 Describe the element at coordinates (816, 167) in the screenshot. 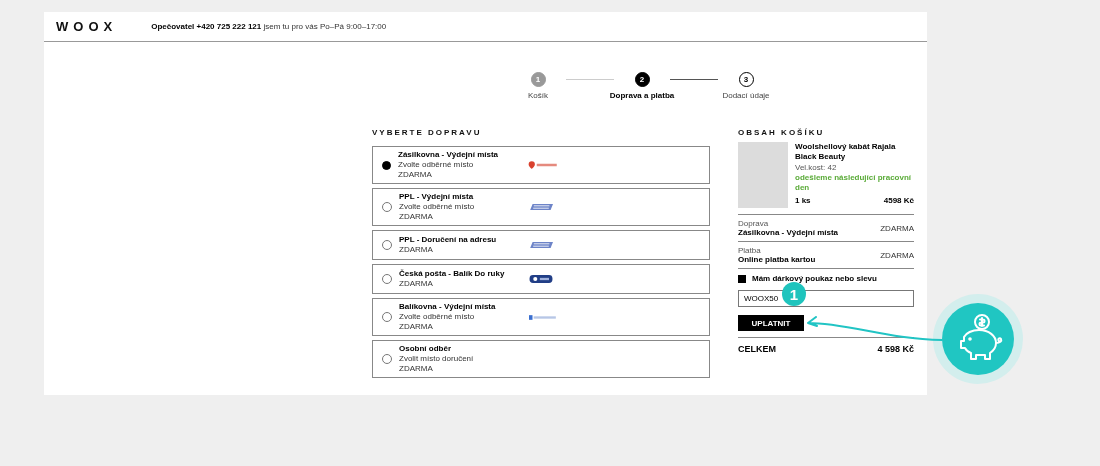

I see `product-size: Vel.kost: 42` at that location.